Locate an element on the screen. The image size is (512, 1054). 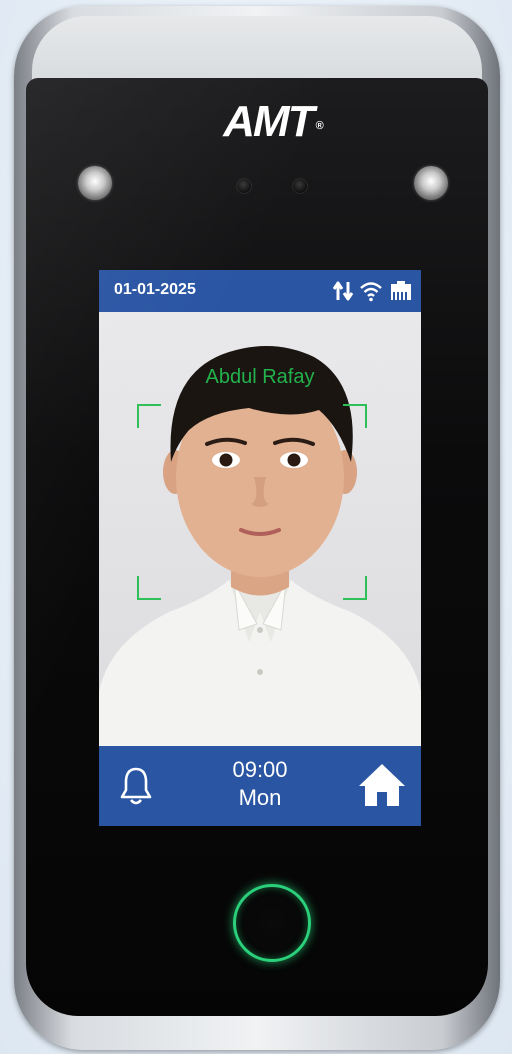
ethernet-icon is located at coordinates (401, 290).